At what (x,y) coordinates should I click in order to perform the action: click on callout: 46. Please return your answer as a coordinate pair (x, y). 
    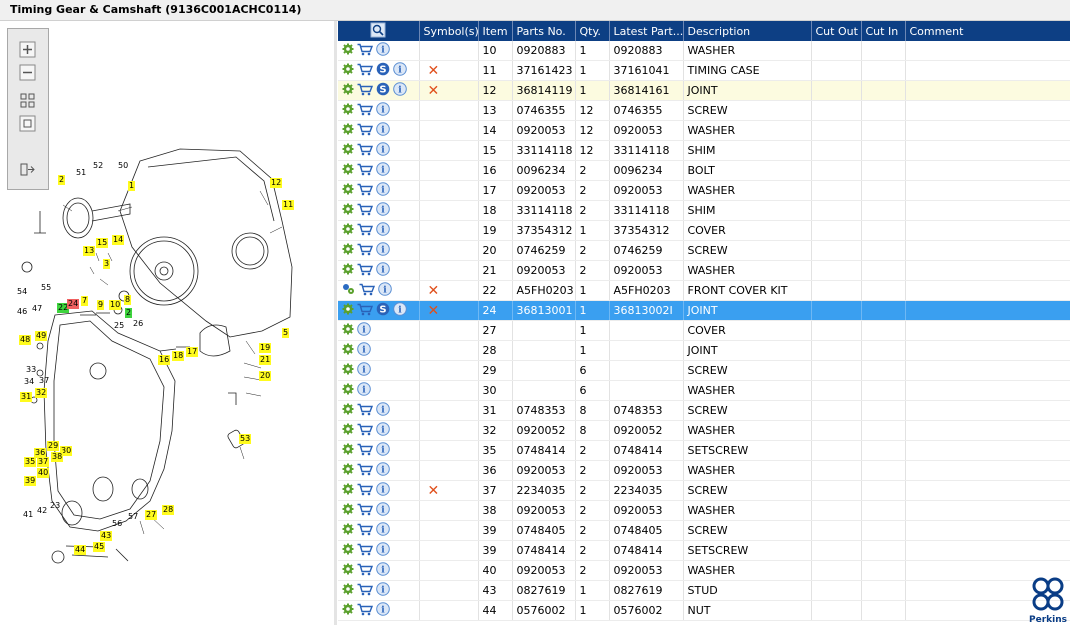
    Looking at the image, I should click on (22, 312).